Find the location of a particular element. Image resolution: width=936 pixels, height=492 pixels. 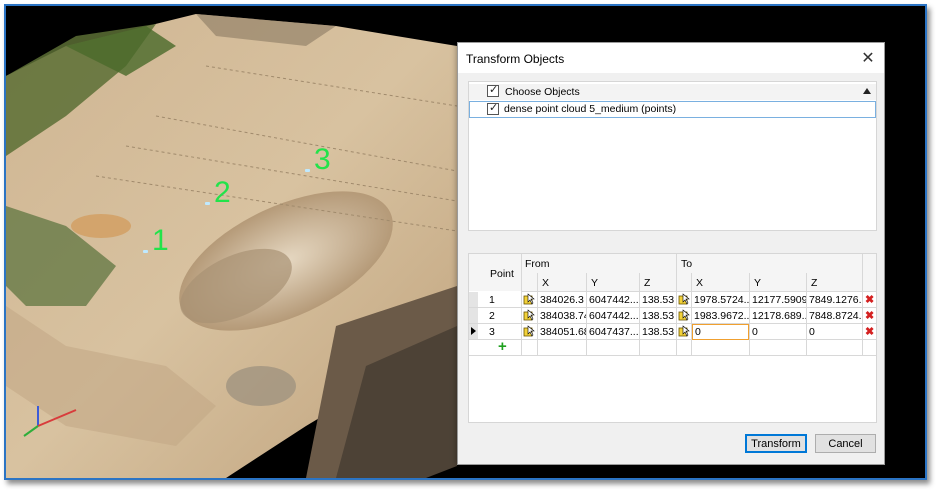

choose-objects-checkbox is located at coordinates (493, 90).